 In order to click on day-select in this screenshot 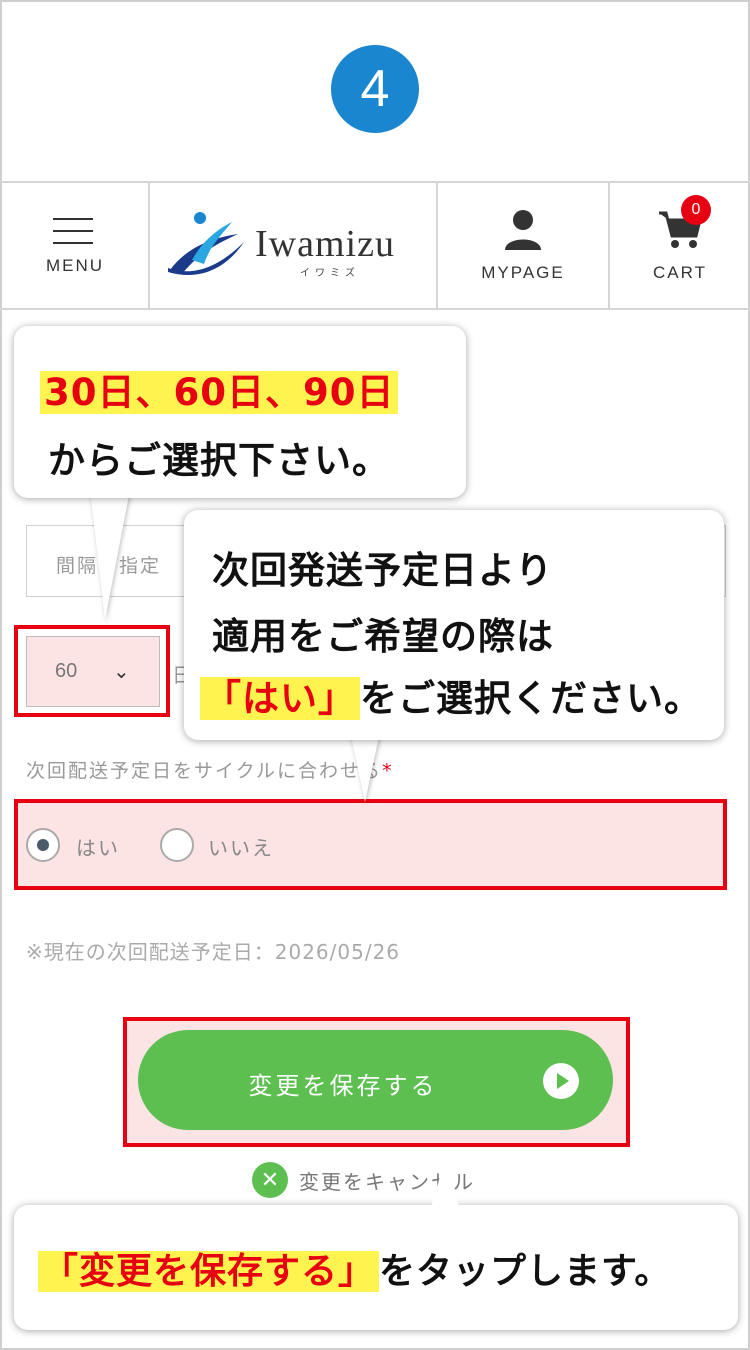, I will do `click(93, 671)`.